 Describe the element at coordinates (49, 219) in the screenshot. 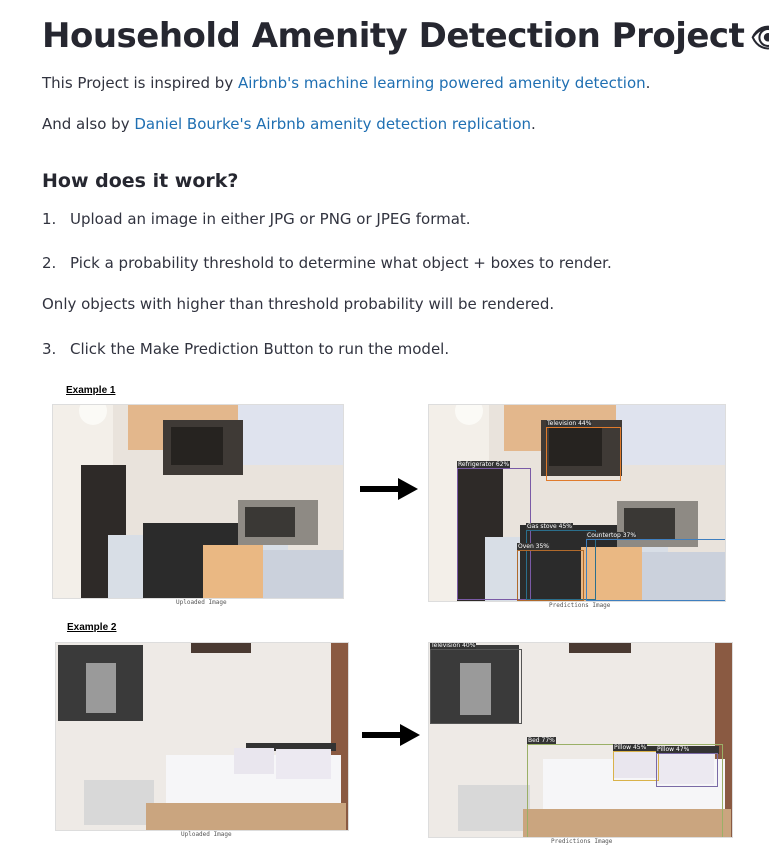

I see `step-number: 1.` at that location.